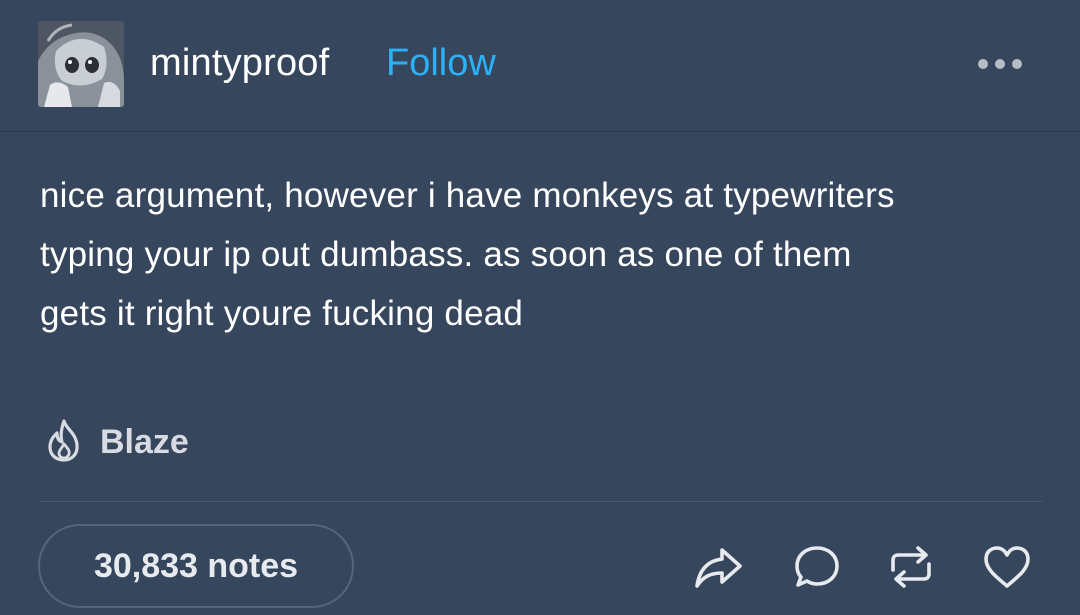 This screenshot has width=1080, height=615. I want to click on speech-bubble-icon, so click(817, 567).